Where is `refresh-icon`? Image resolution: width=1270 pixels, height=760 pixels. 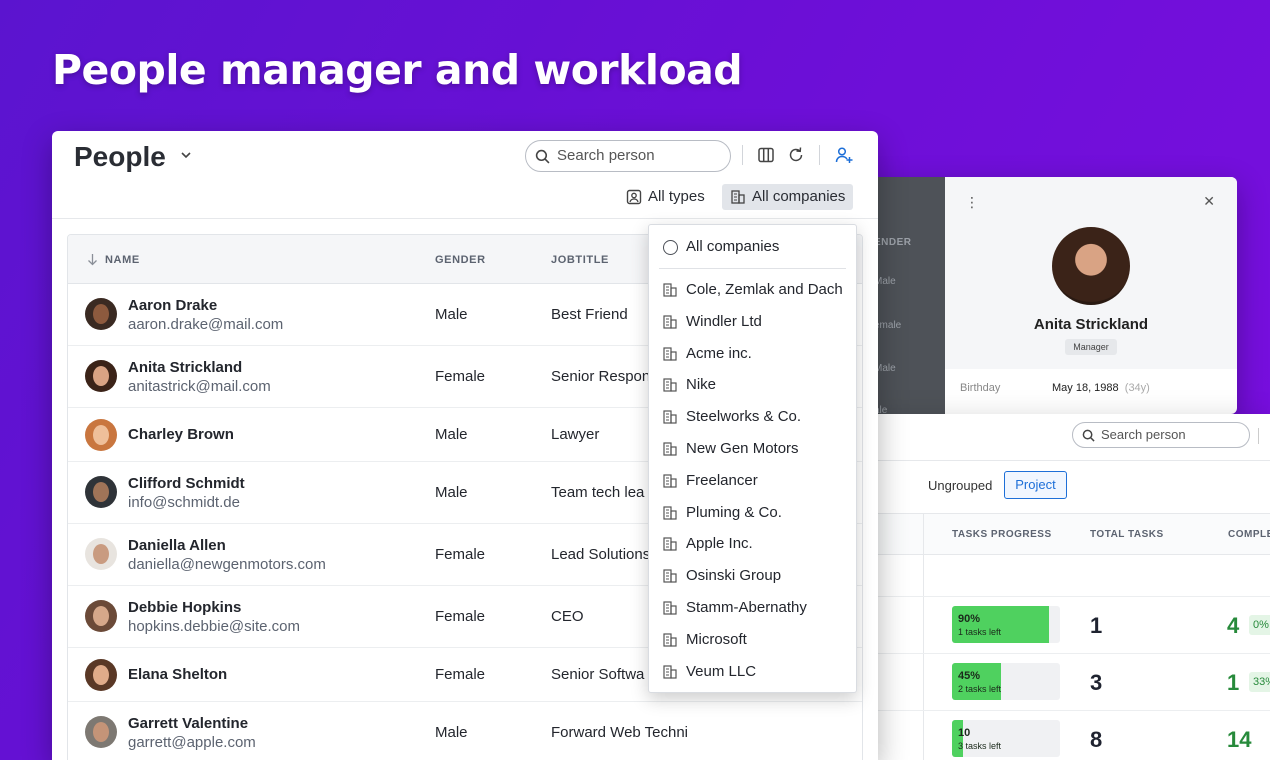
refresh-icon is located at coordinates (796, 155).